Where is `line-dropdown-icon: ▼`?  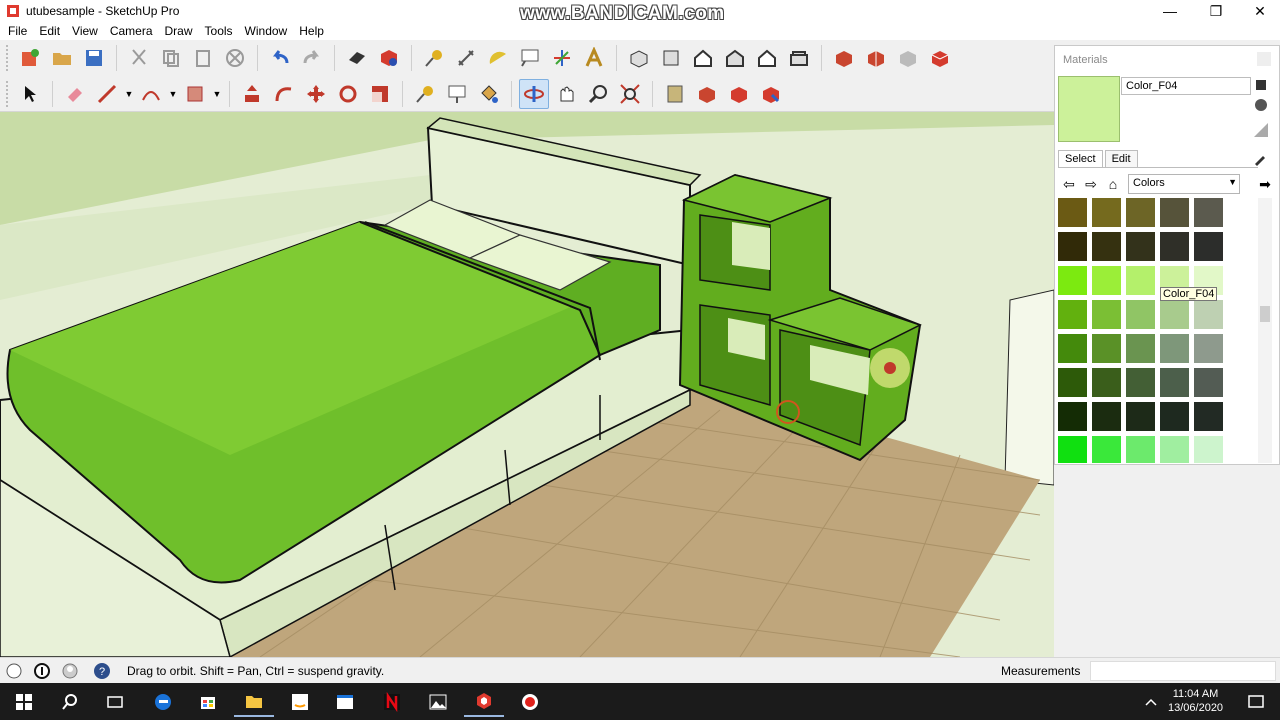
line-dropdown-icon: ▼ is located at coordinates (129, 94).